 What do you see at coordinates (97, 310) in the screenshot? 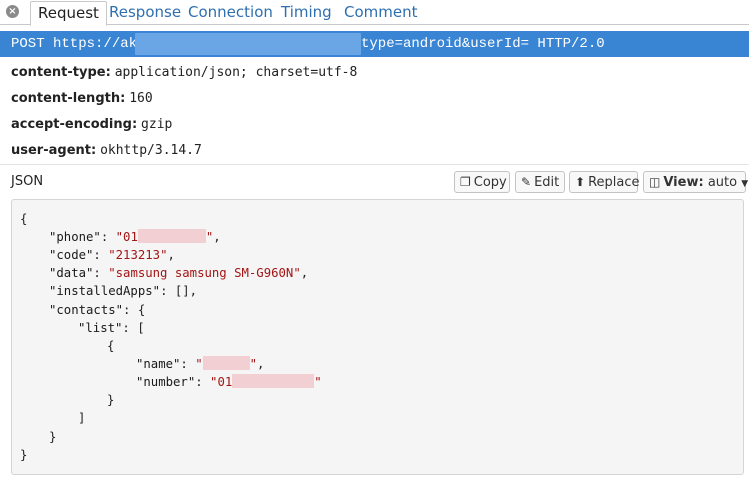
I see `json-line-contacts: "contacts": {` at bounding box center [97, 310].